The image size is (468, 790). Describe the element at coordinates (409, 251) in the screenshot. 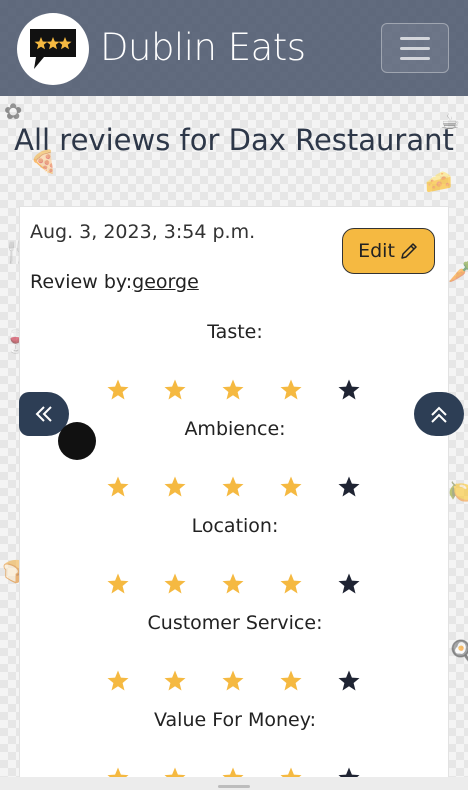

I see `pencil-icon` at that location.